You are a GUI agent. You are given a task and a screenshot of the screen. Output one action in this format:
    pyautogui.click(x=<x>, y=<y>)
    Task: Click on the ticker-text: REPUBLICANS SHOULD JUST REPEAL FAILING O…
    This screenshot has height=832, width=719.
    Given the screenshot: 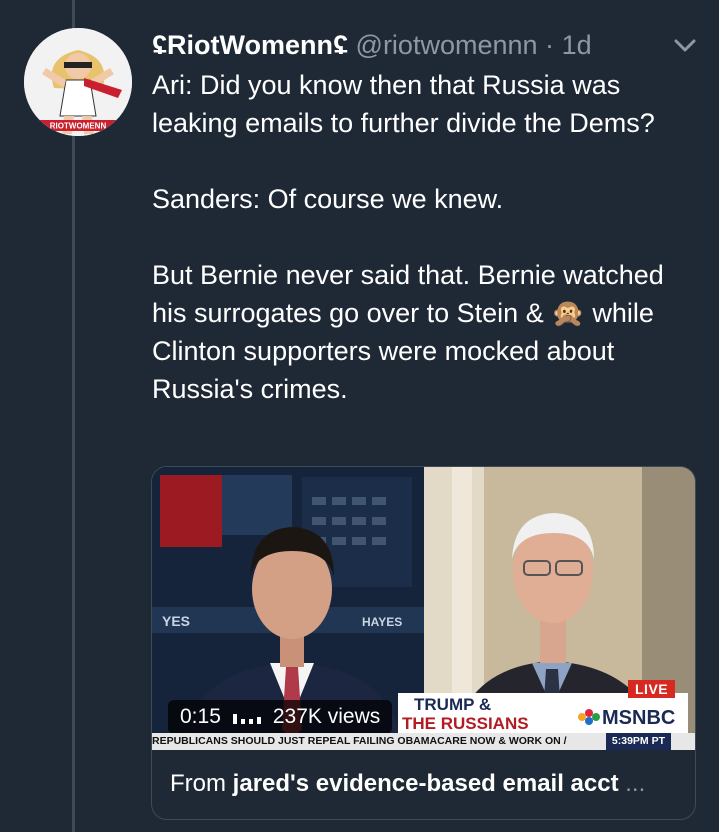 What is the action you would take?
    pyautogui.click(x=359, y=741)
    